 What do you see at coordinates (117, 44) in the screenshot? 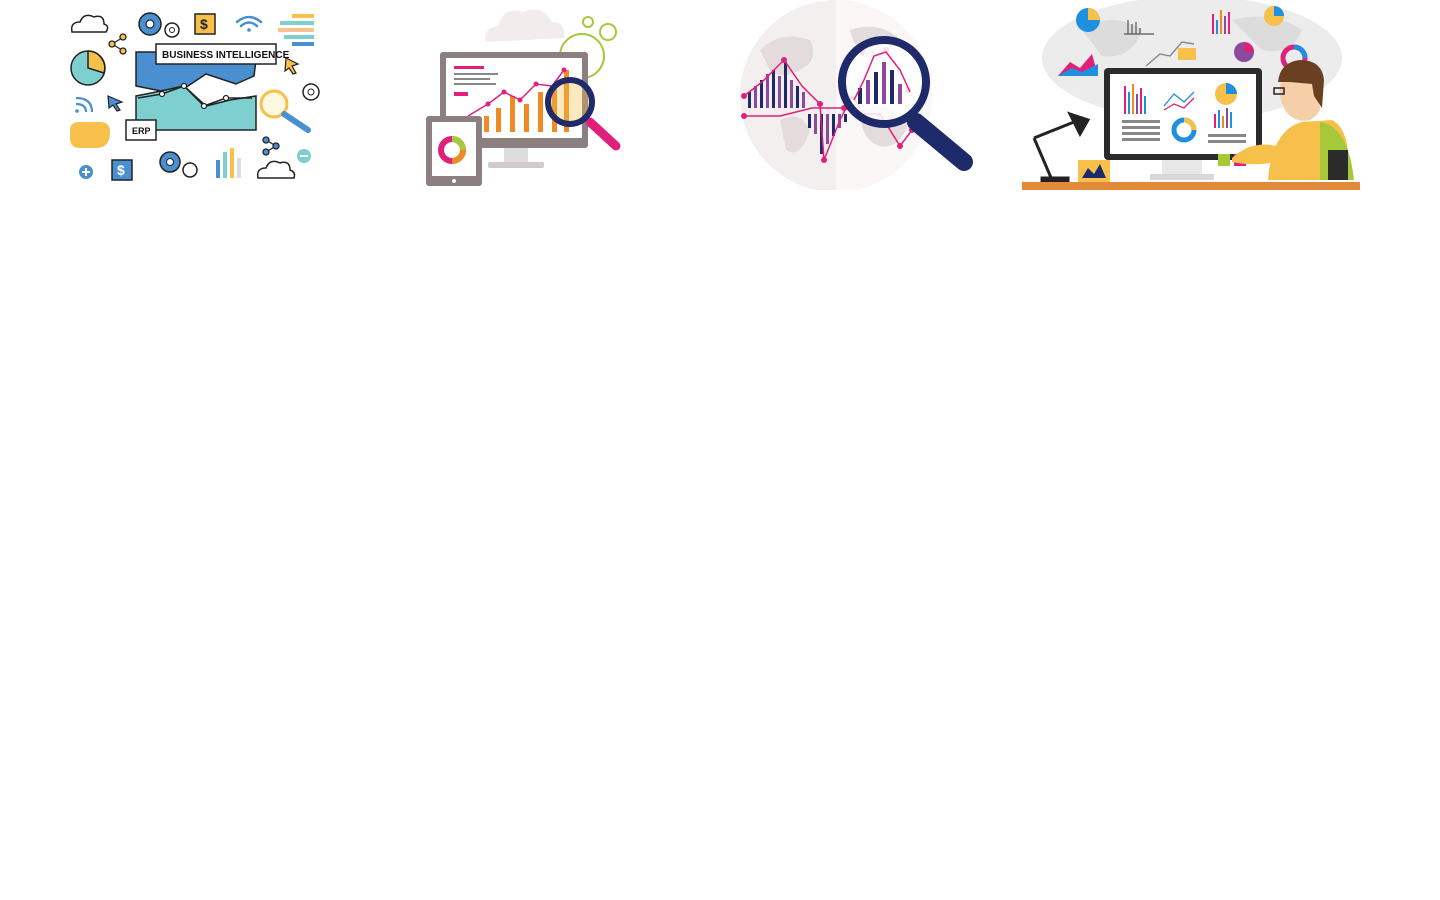
I see `share-icon` at bounding box center [117, 44].